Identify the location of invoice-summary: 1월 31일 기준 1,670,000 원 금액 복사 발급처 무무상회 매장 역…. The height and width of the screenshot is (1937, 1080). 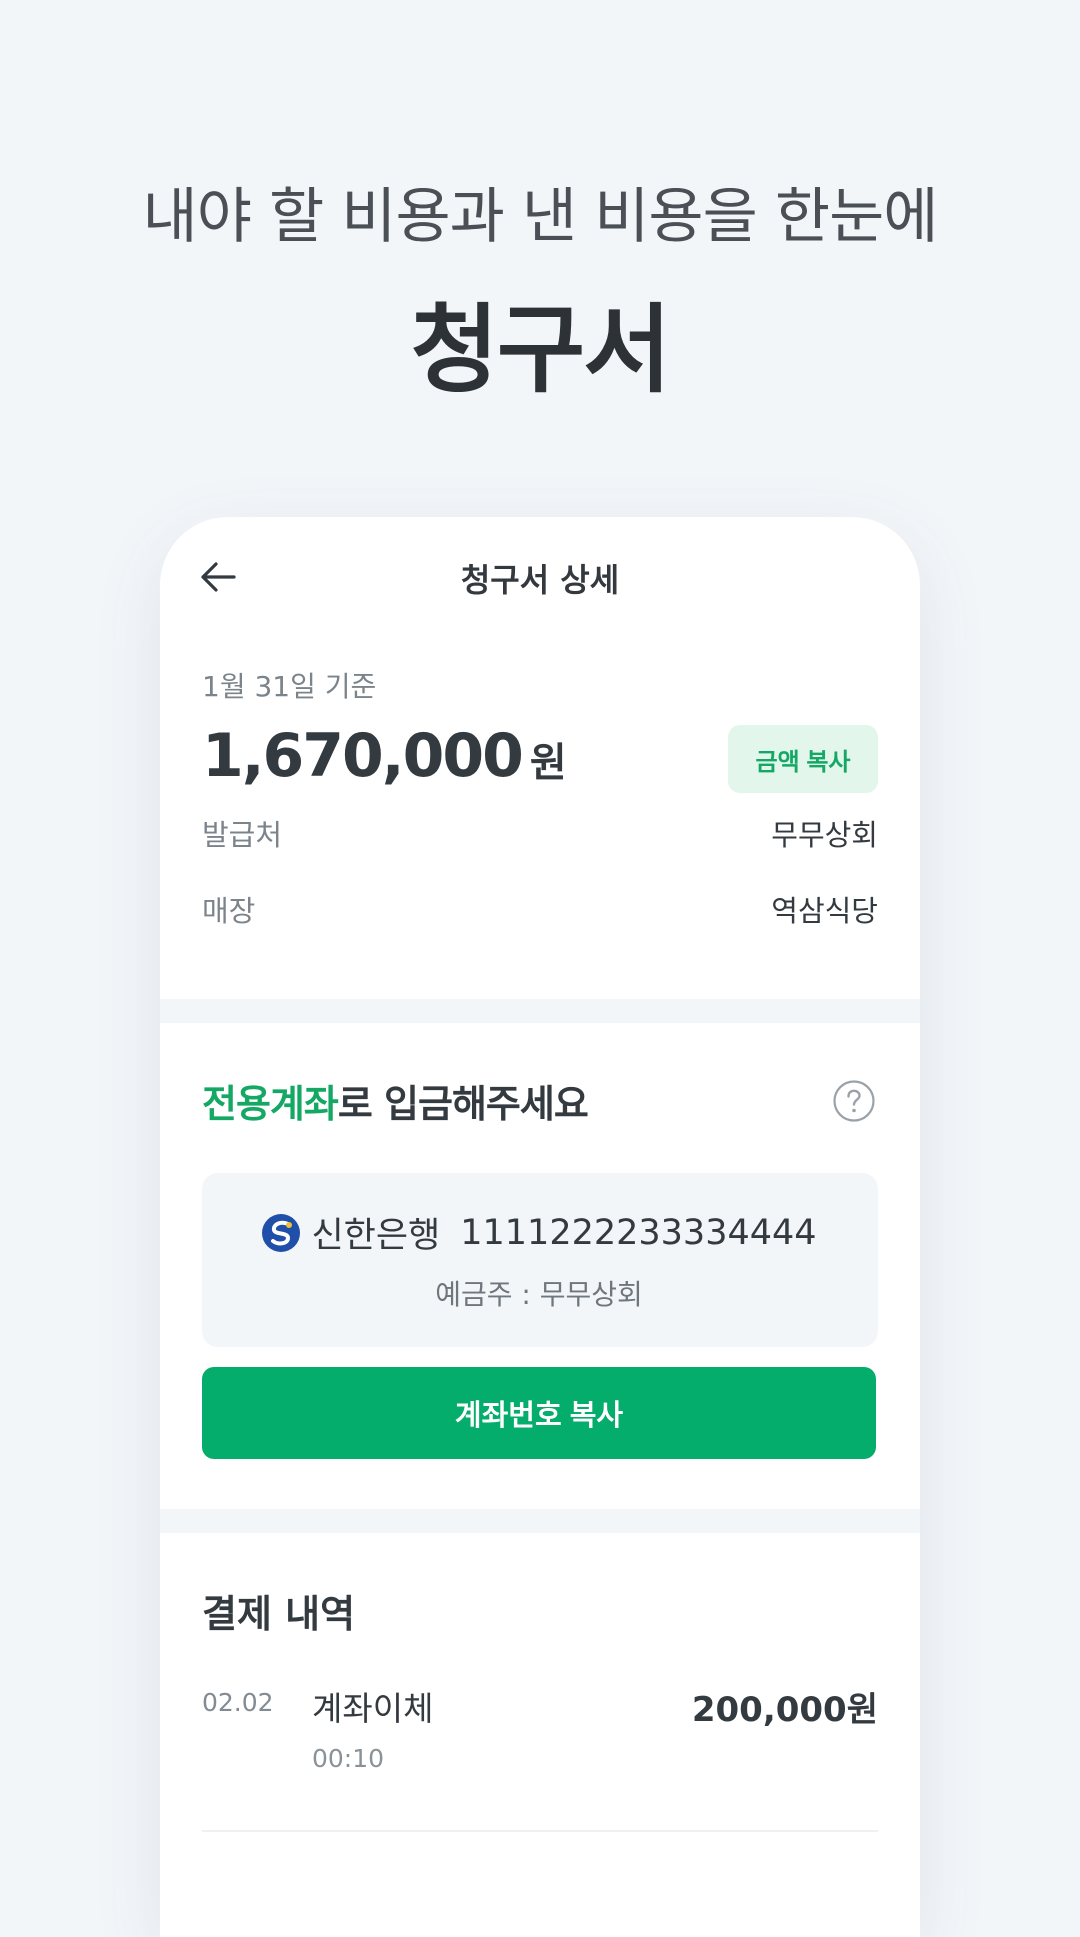
(540, 832).